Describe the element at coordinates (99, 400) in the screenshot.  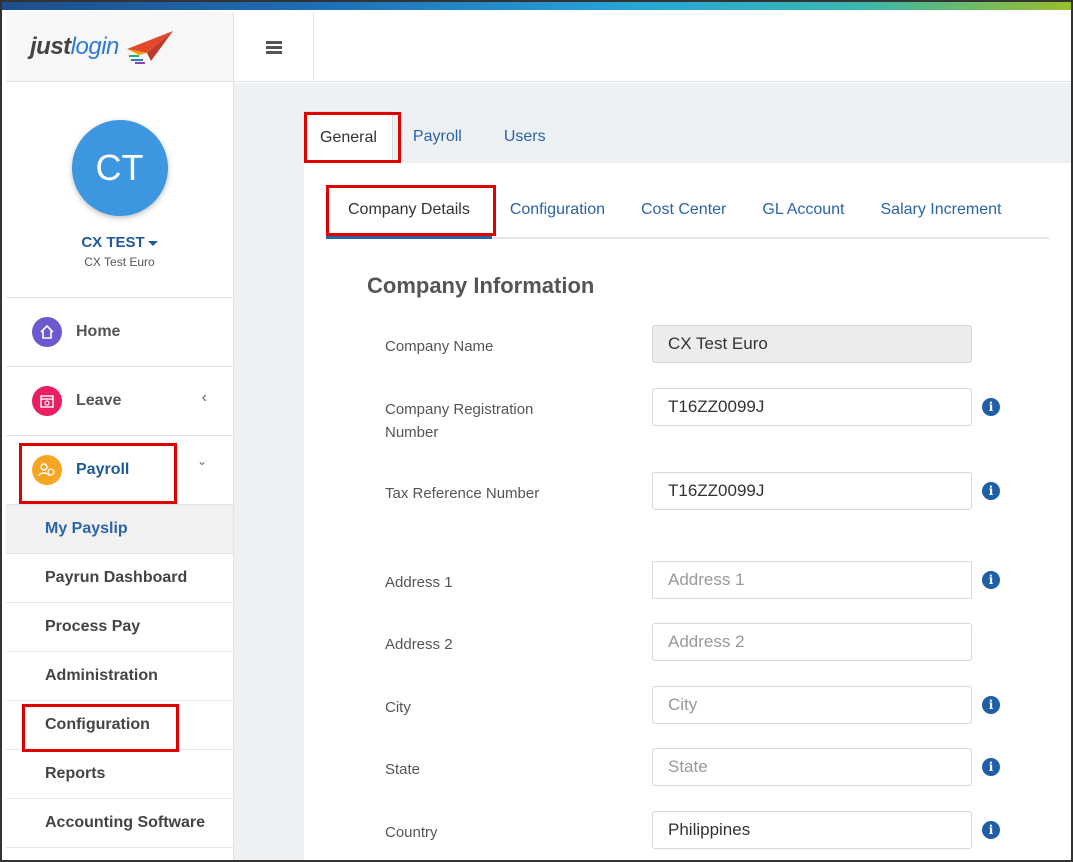
I see `sidebar-item-label: Leave` at that location.